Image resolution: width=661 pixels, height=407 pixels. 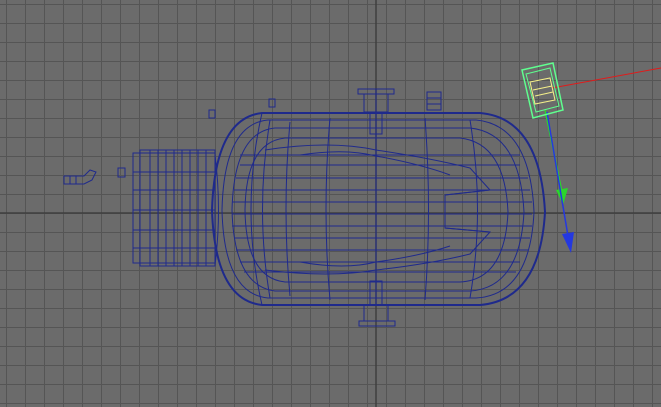 I want to click on tank-interior-profile, so click(x=378, y=209).